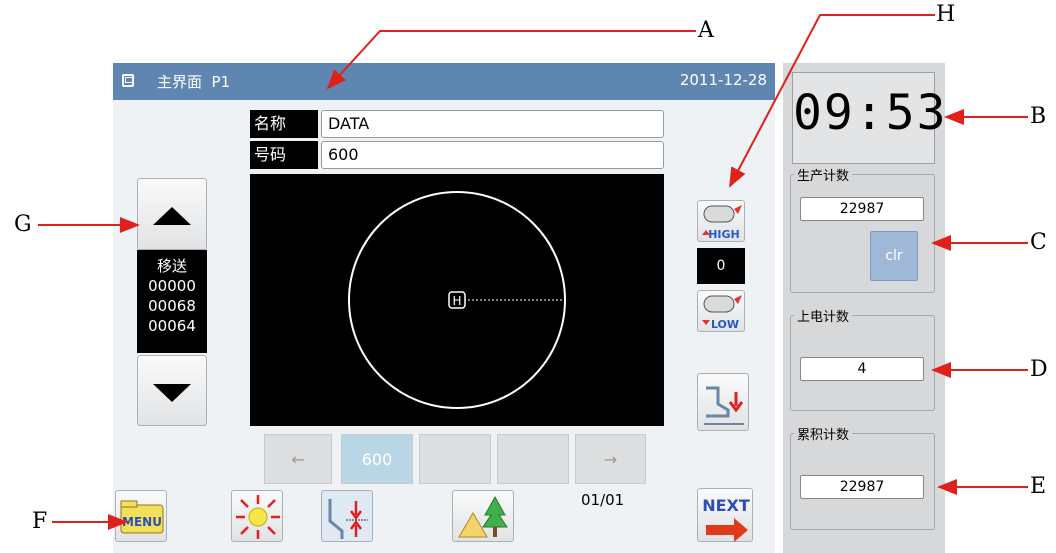 Image resolution: width=1056 pixels, height=553 pixels. What do you see at coordinates (1038, 116) in the screenshot?
I see `label-b: B` at bounding box center [1038, 116].